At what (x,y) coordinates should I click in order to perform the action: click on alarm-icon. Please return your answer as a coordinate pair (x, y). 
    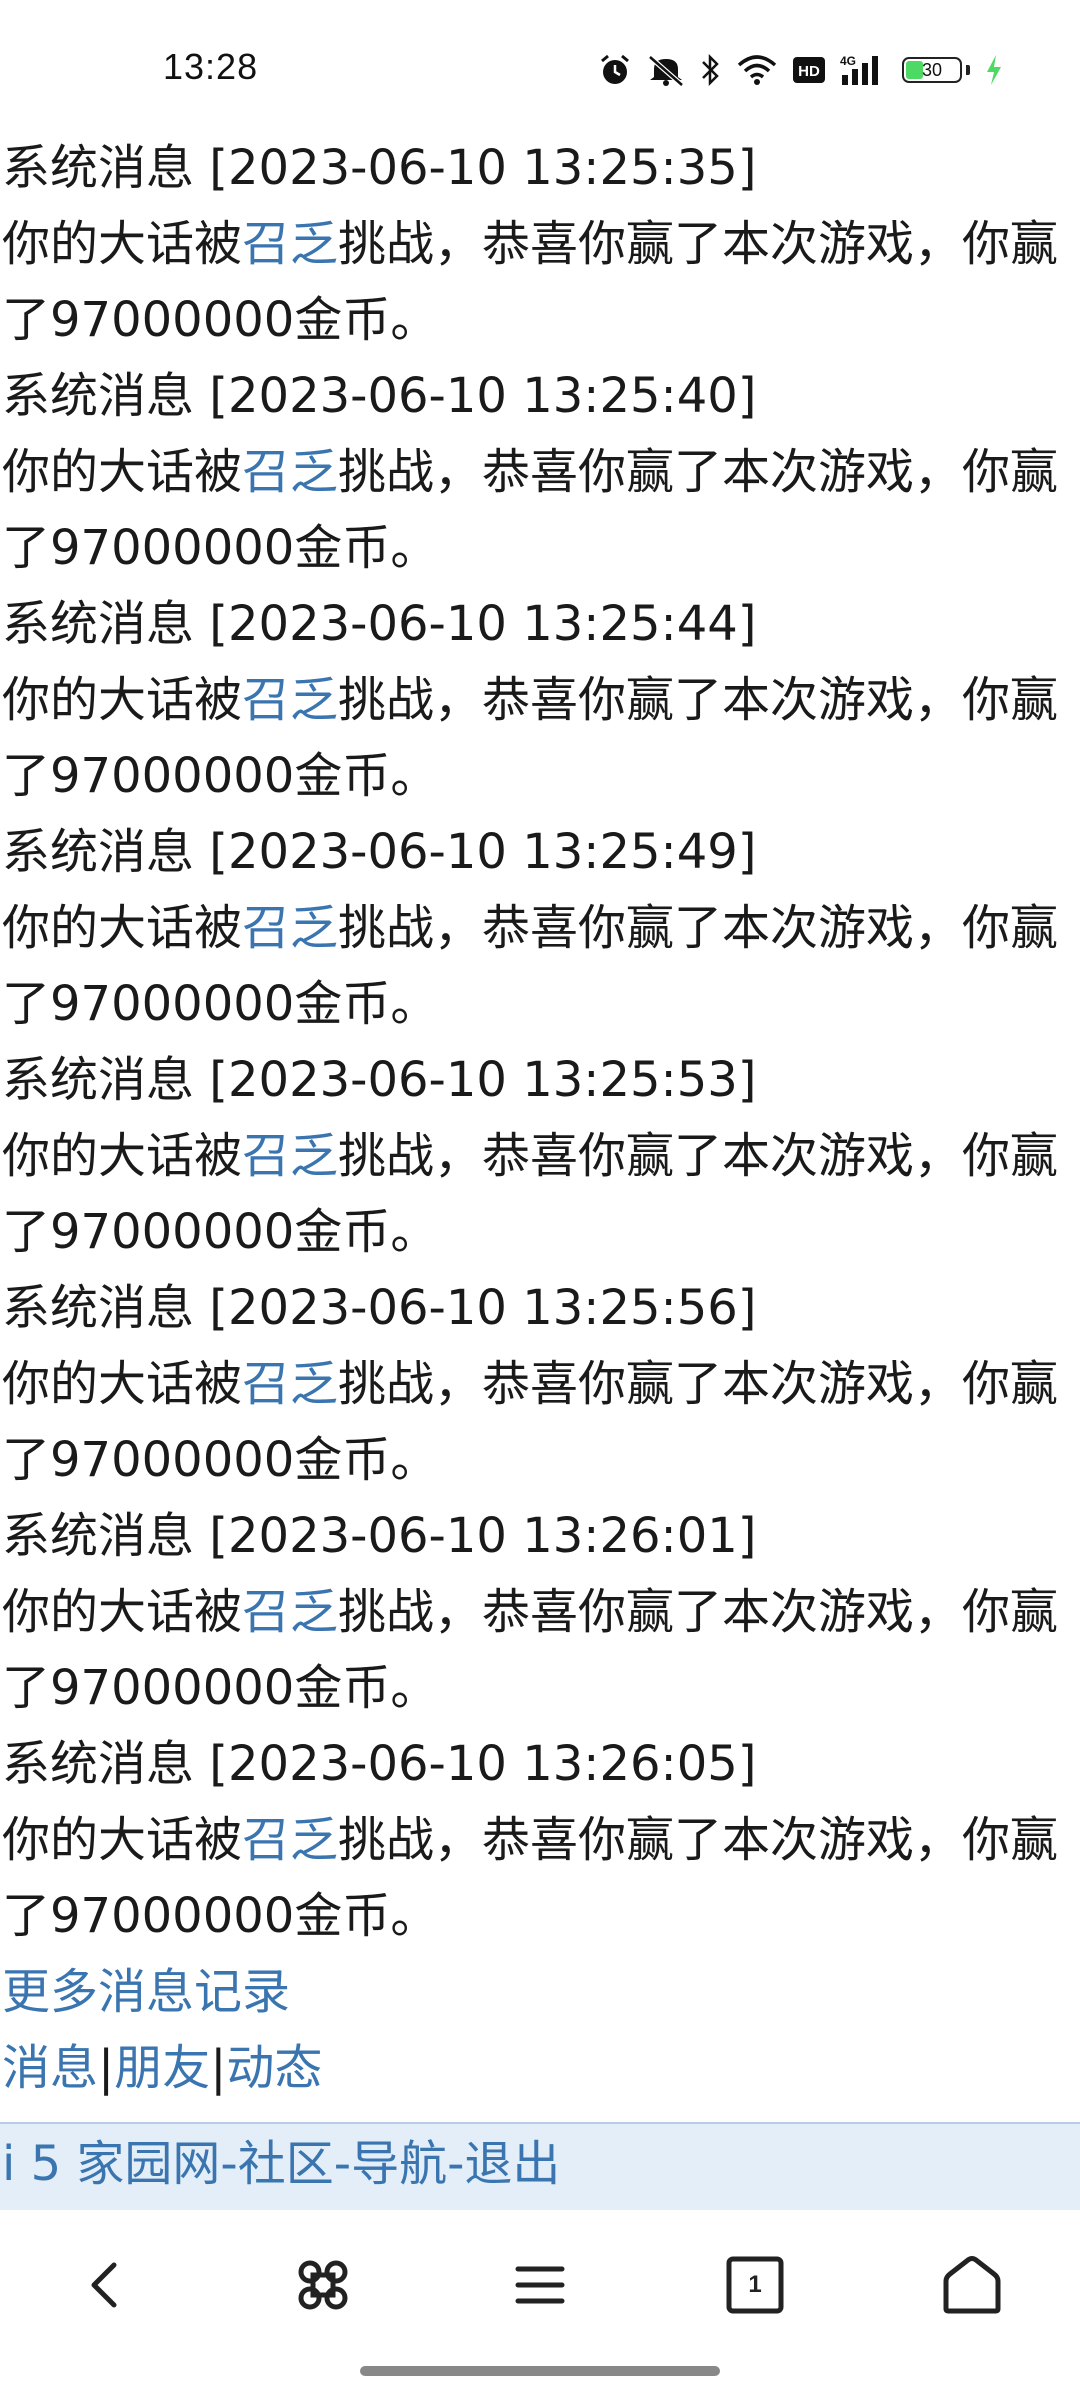
    Looking at the image, I should click on (615, 69).